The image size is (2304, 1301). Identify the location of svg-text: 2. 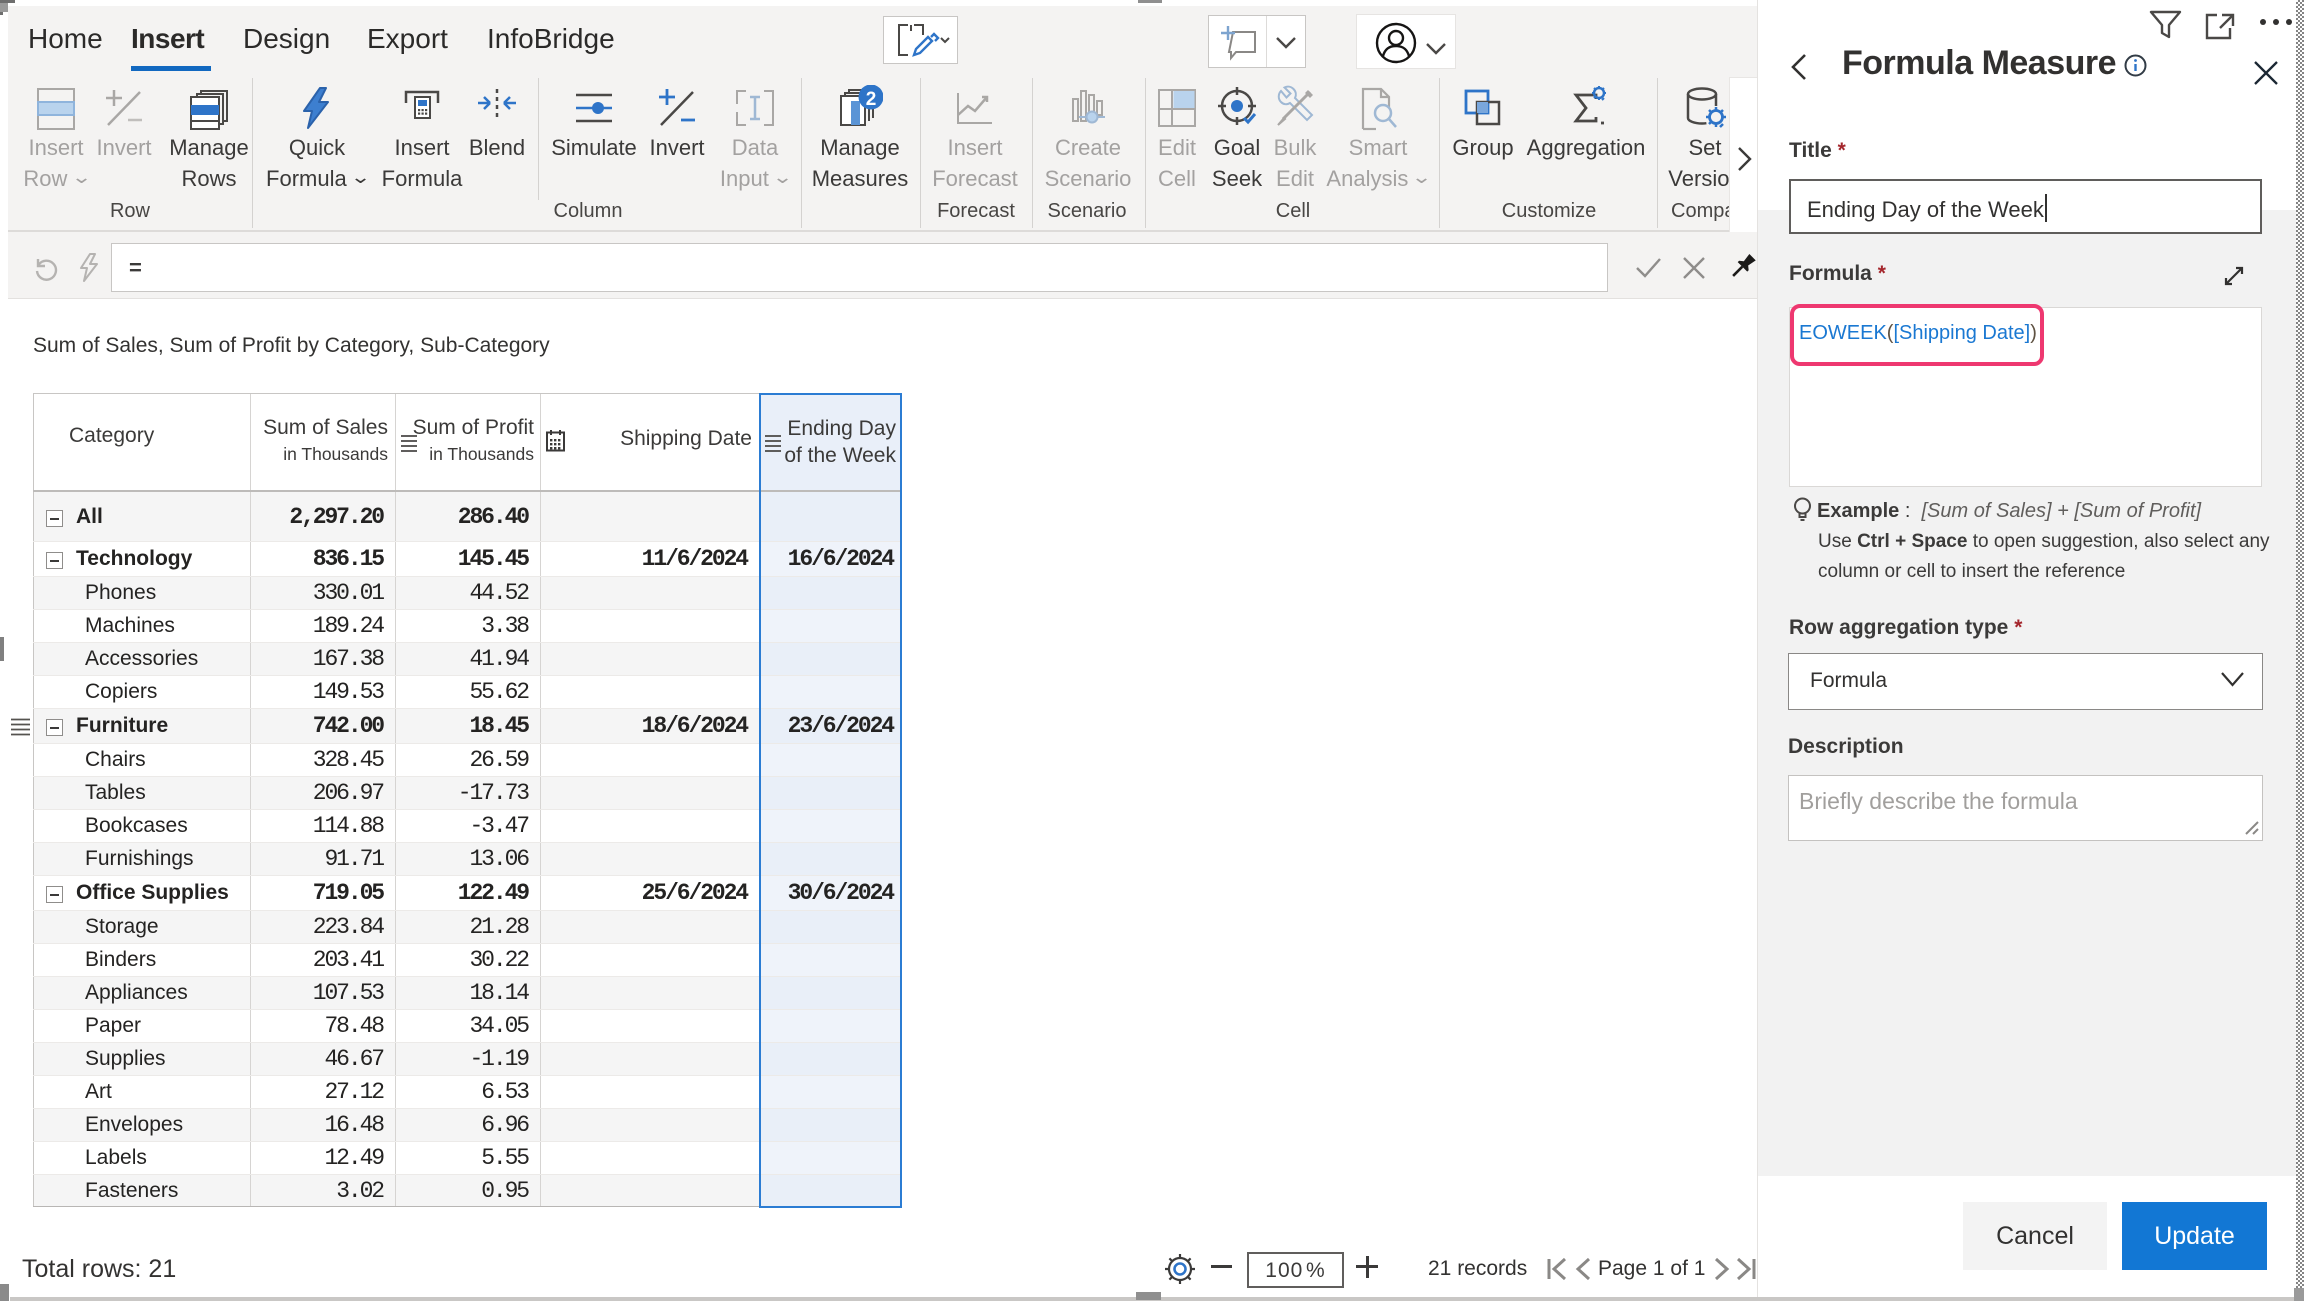
(871, 99).